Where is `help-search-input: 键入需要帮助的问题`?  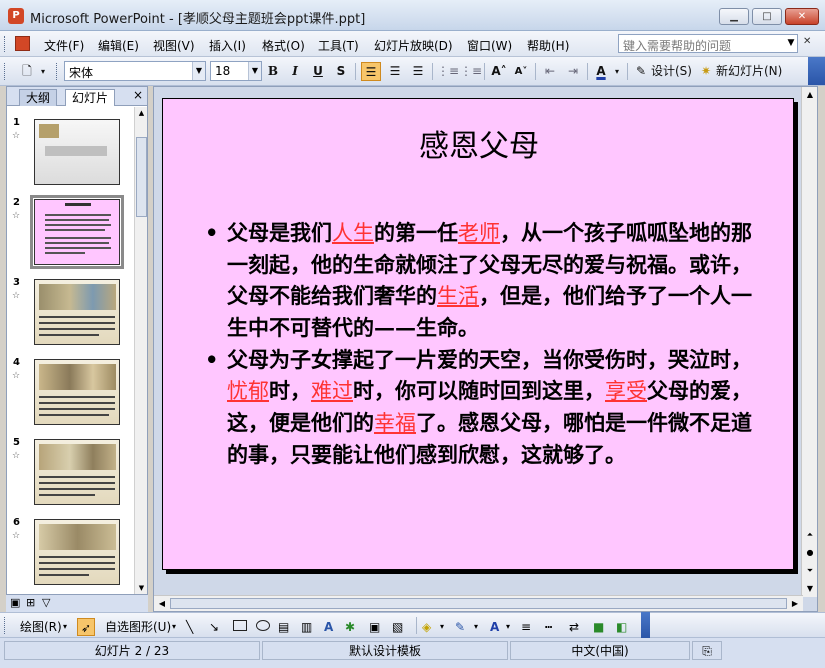
help-search-input: 键入需要帮助的问题 is located at coordinates (708, 43).